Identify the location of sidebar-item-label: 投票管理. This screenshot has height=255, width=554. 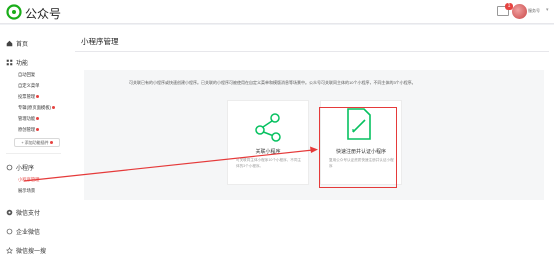
(27, 96).